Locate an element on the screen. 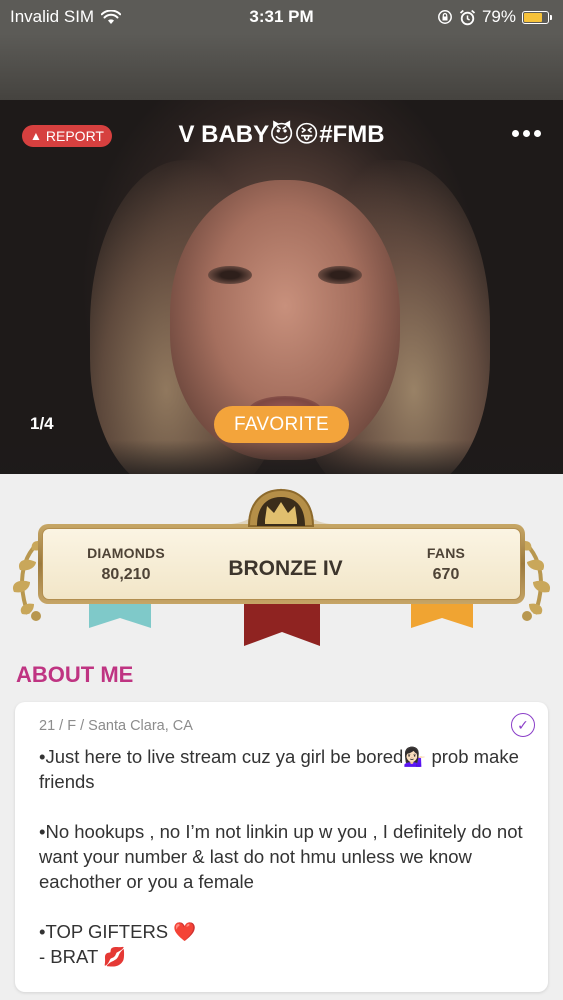  profile-display-name: V BABY😈😝#FMB is located at coordinates (281, 134).